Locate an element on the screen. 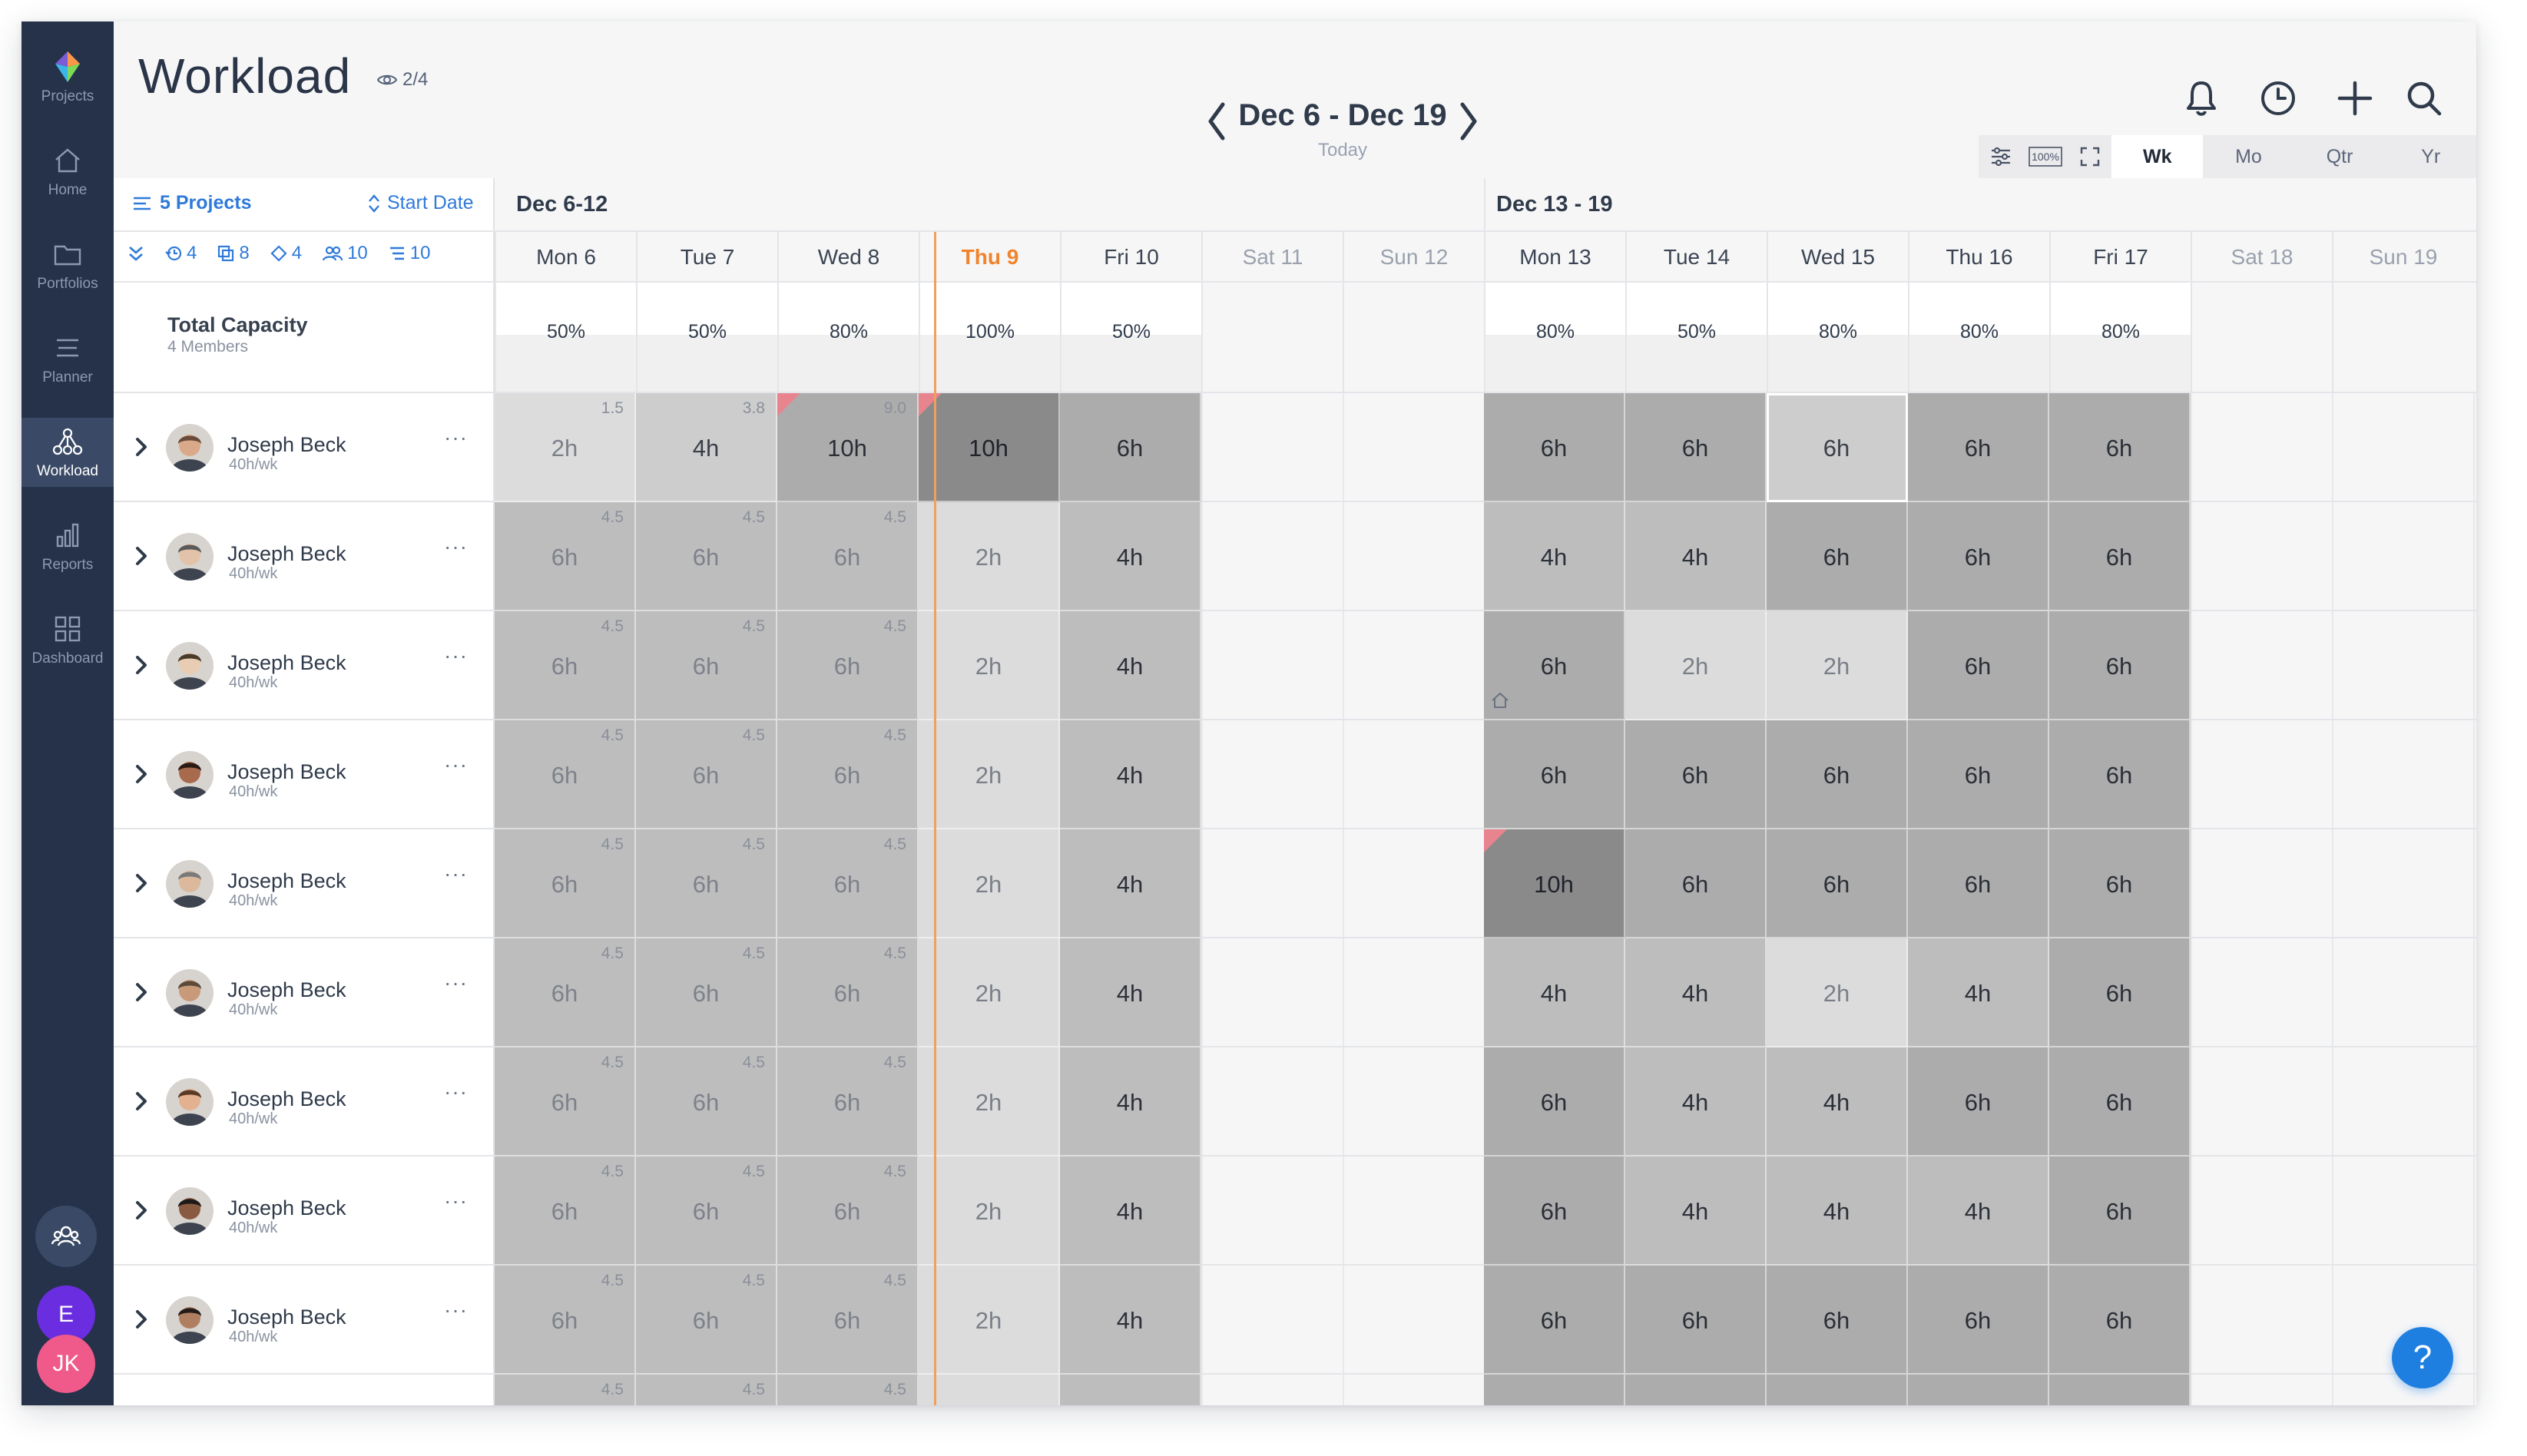 The height and width of the screenshot is (1456, 2527). day-header: Mon 6 is located at coordinates (565, 257).